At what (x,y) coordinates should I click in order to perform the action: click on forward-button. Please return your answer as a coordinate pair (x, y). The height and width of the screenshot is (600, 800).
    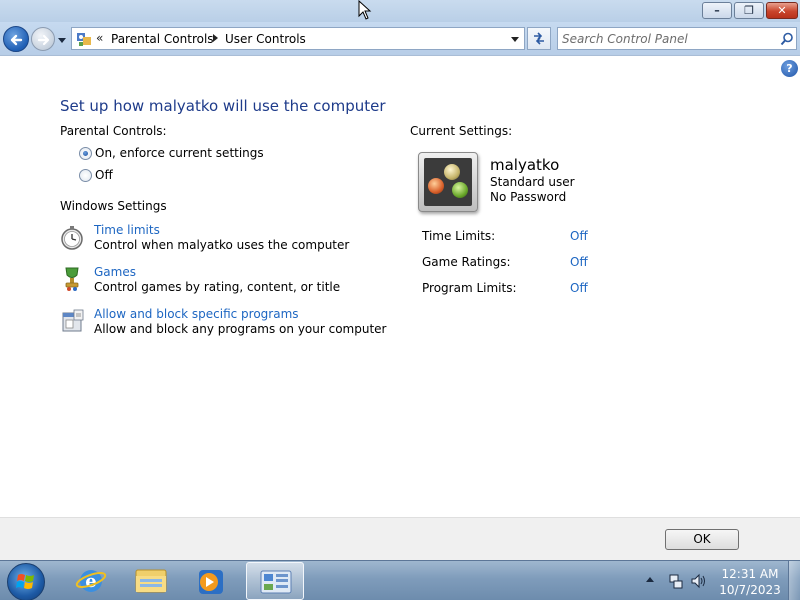
    Looking at the image, I should click on (43, 39).